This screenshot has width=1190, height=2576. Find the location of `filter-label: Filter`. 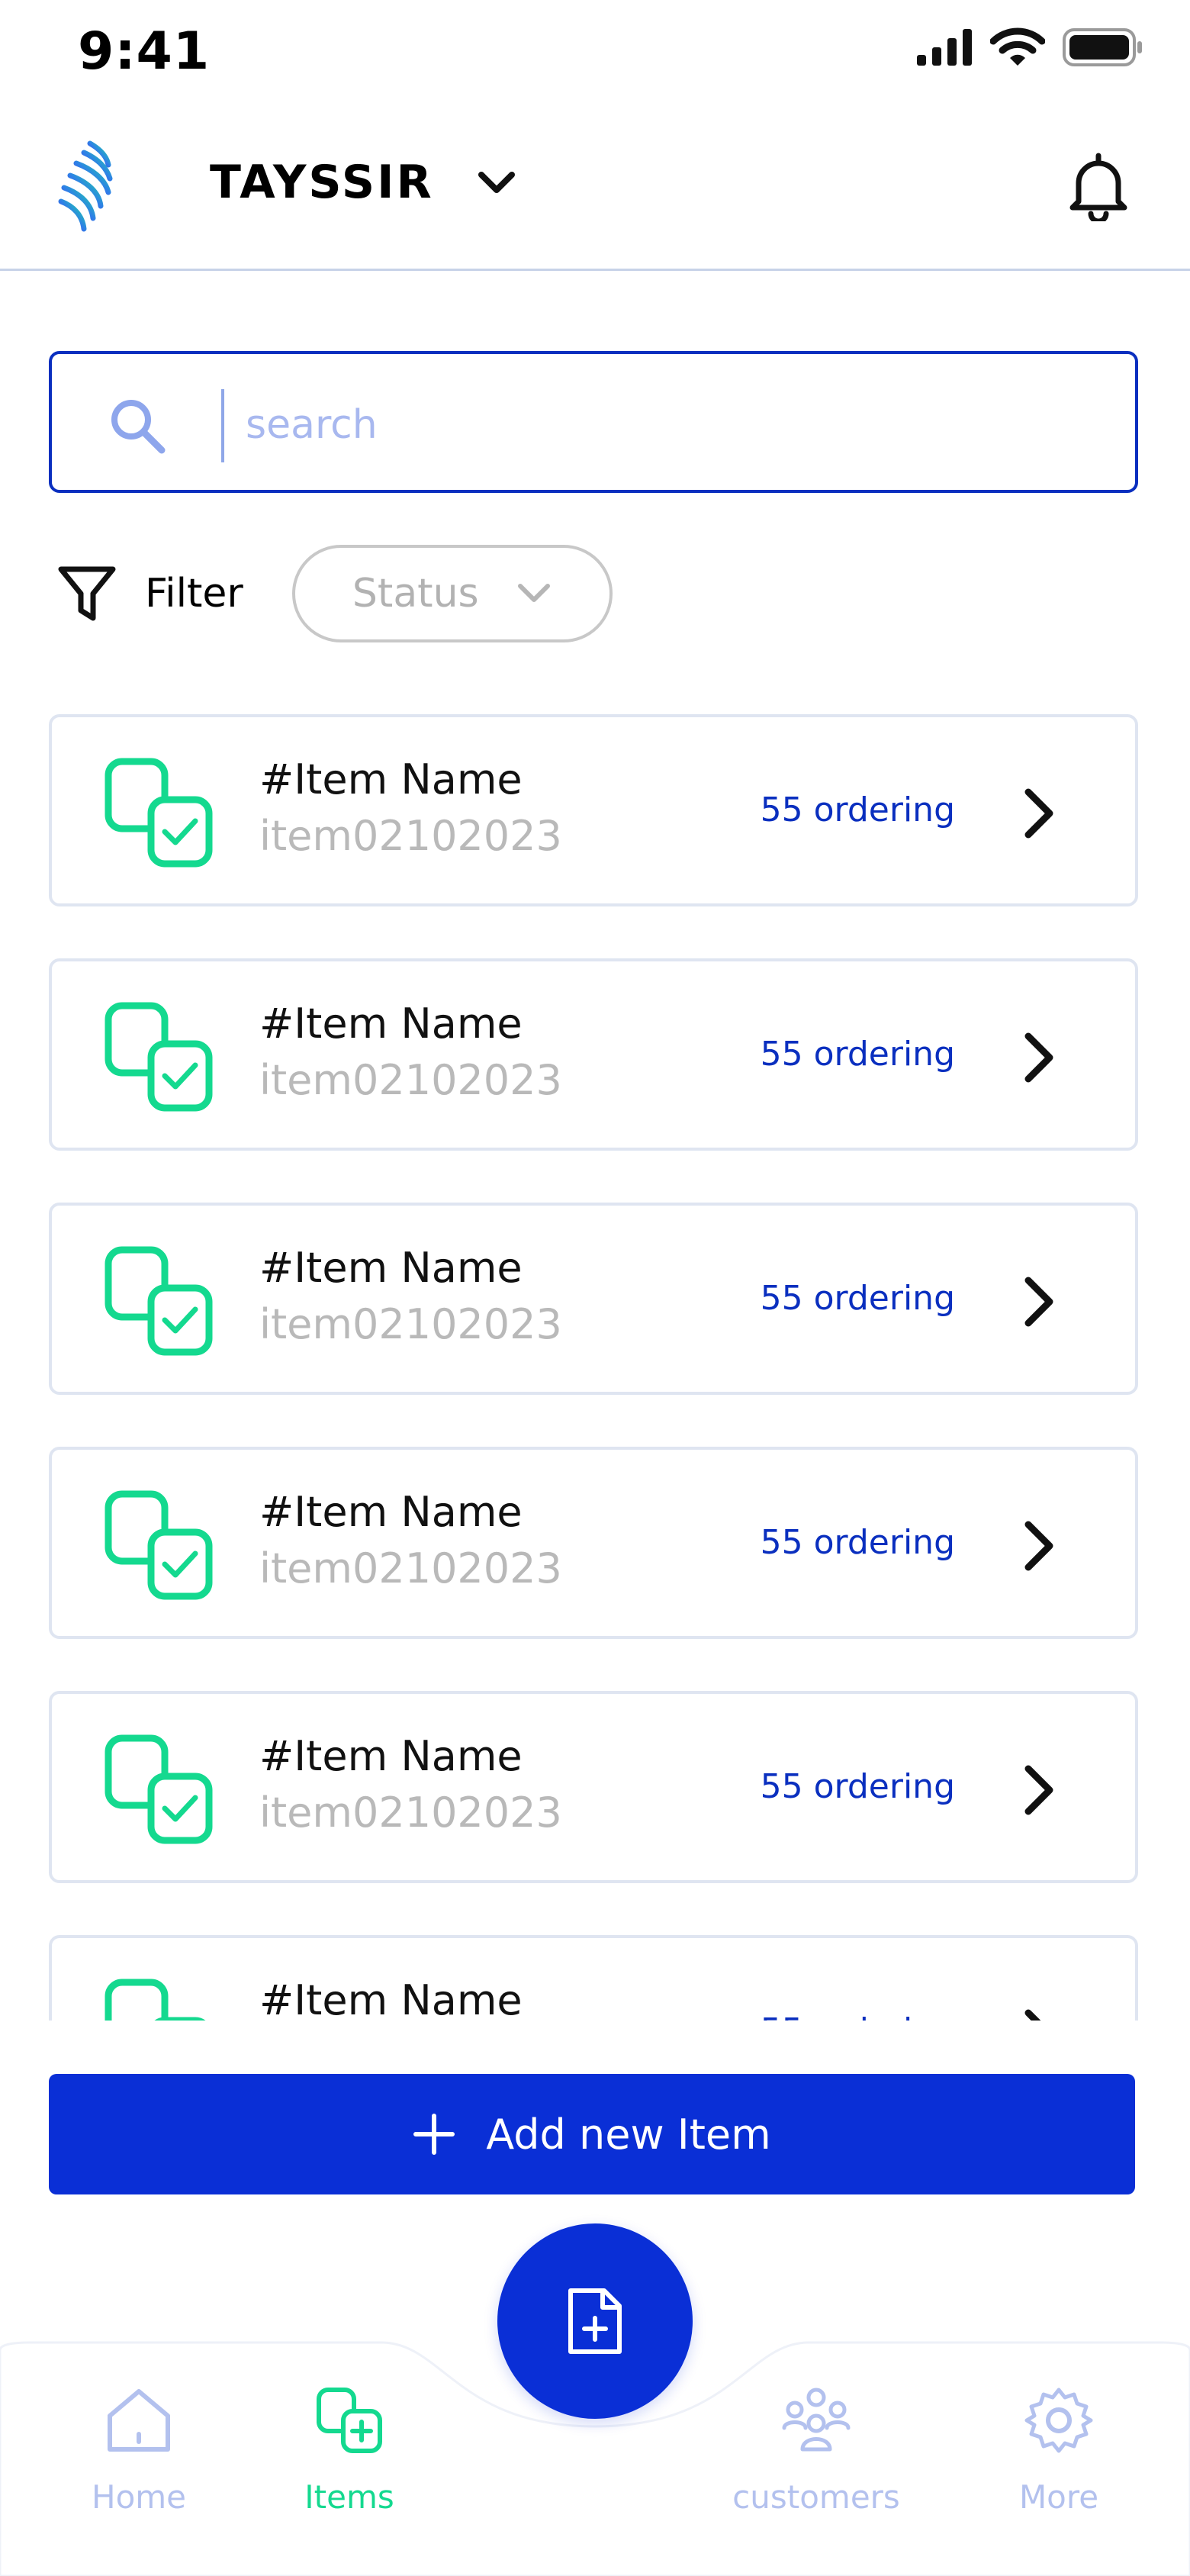

filter-label: Filter is located at coordinates (194, 594).